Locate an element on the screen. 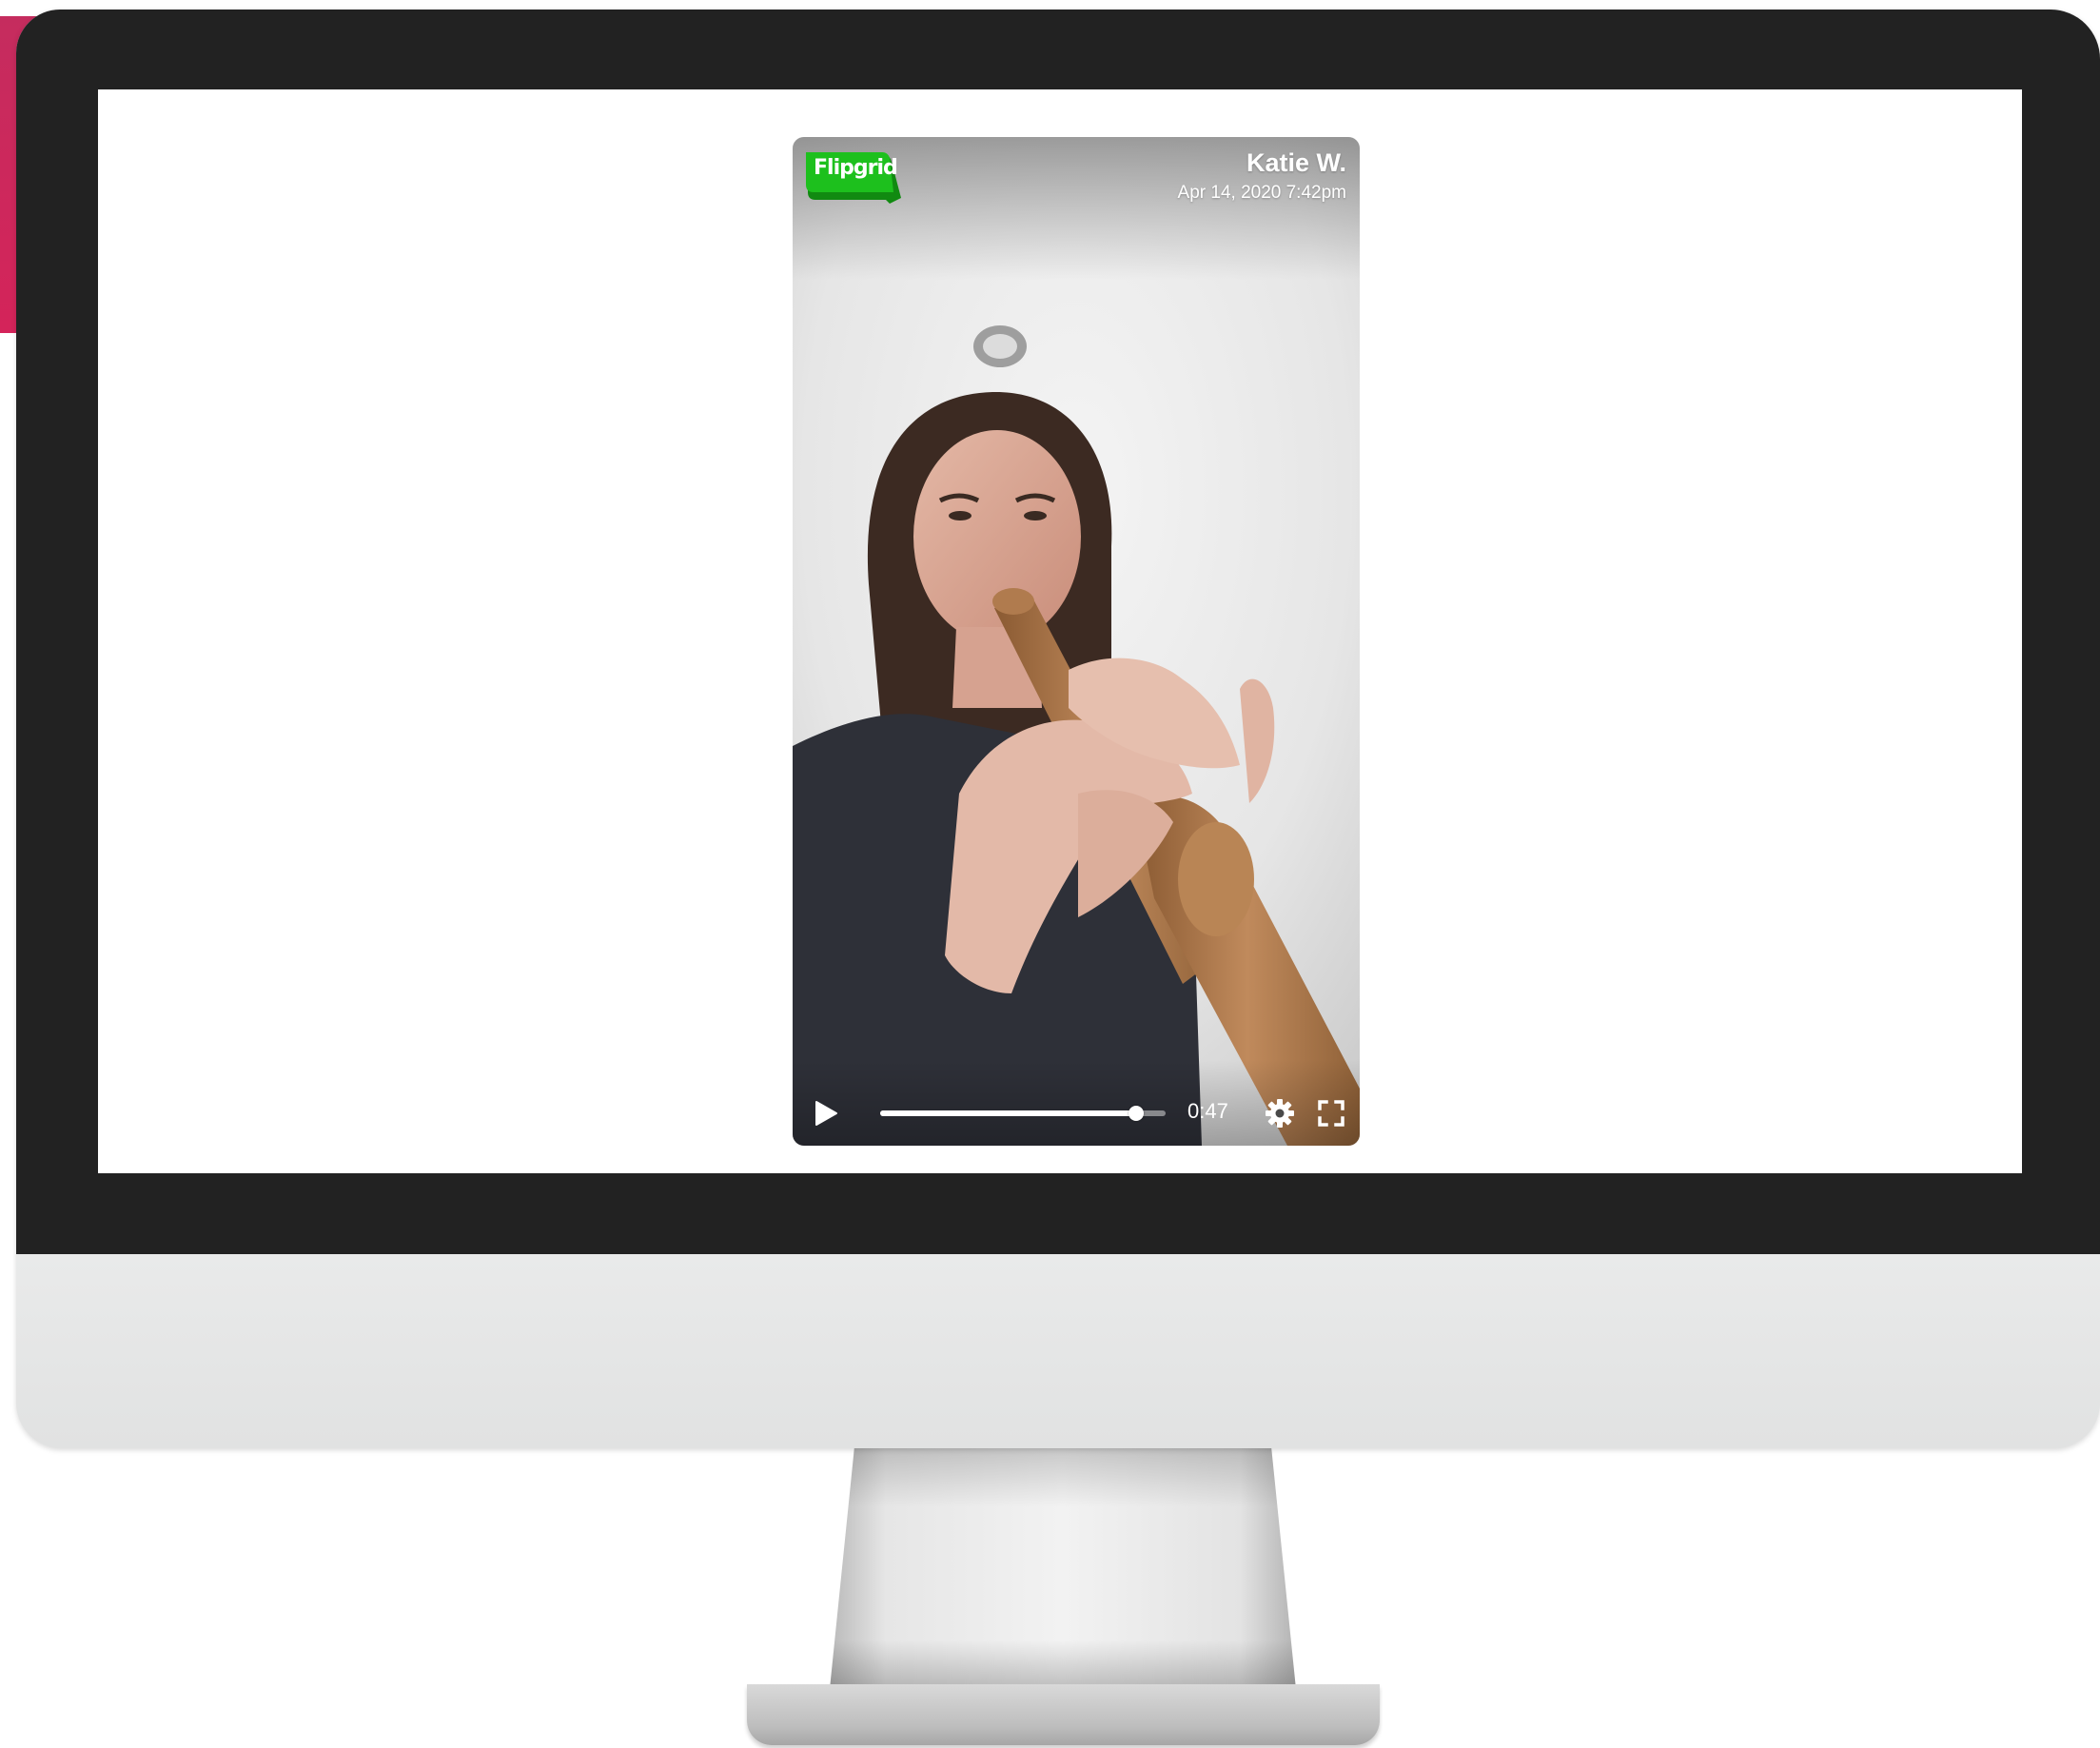 This screenshot has height=1748, width=2100. flipgrid-logo-text: Flipgrid is located at coordinates (856, 168).